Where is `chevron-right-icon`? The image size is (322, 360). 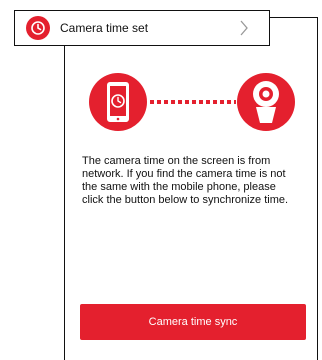 chevron-right-icon is located at coordinates (244, 28).